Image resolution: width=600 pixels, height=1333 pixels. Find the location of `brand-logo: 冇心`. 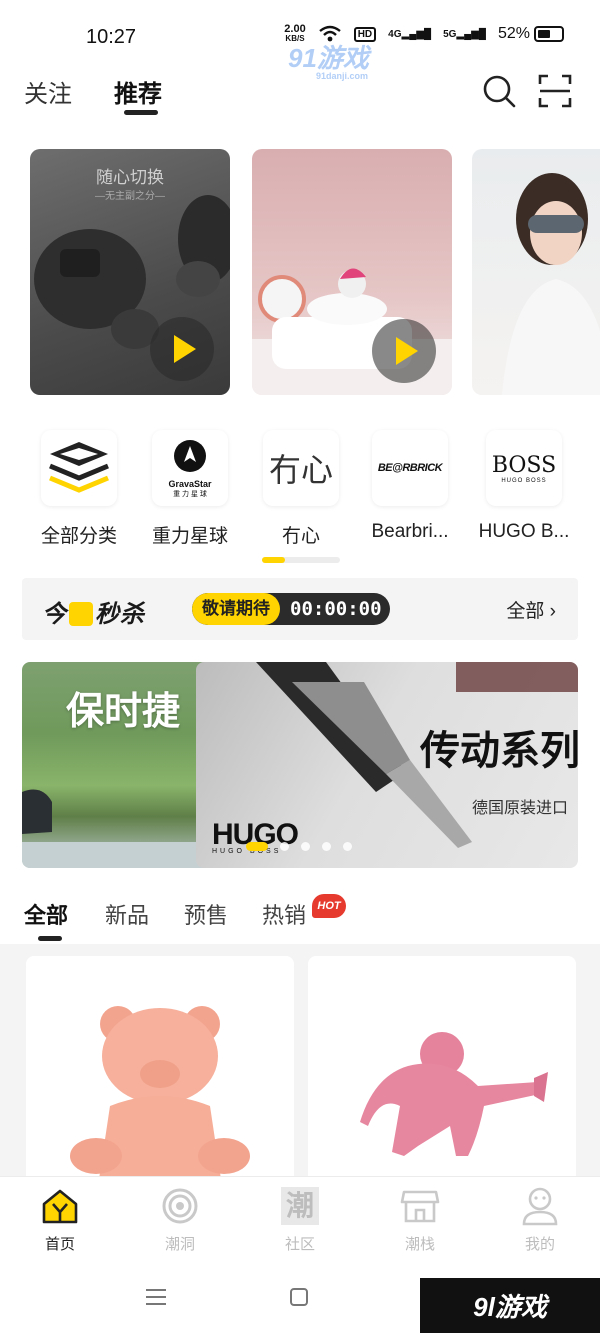

brand-logo: 冇心 is located at coordinates (301, 468).